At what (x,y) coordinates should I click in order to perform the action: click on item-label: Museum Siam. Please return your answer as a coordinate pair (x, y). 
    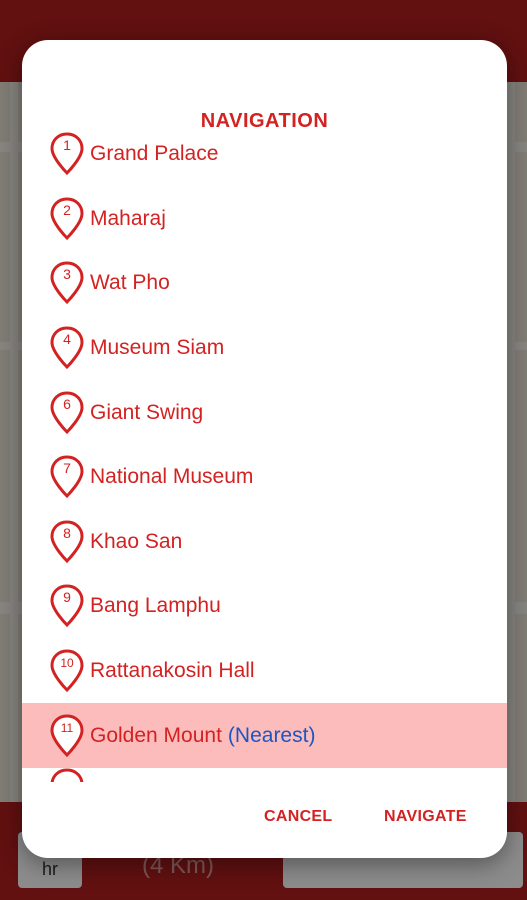
    Looking at the image, I should click on (157, 348).